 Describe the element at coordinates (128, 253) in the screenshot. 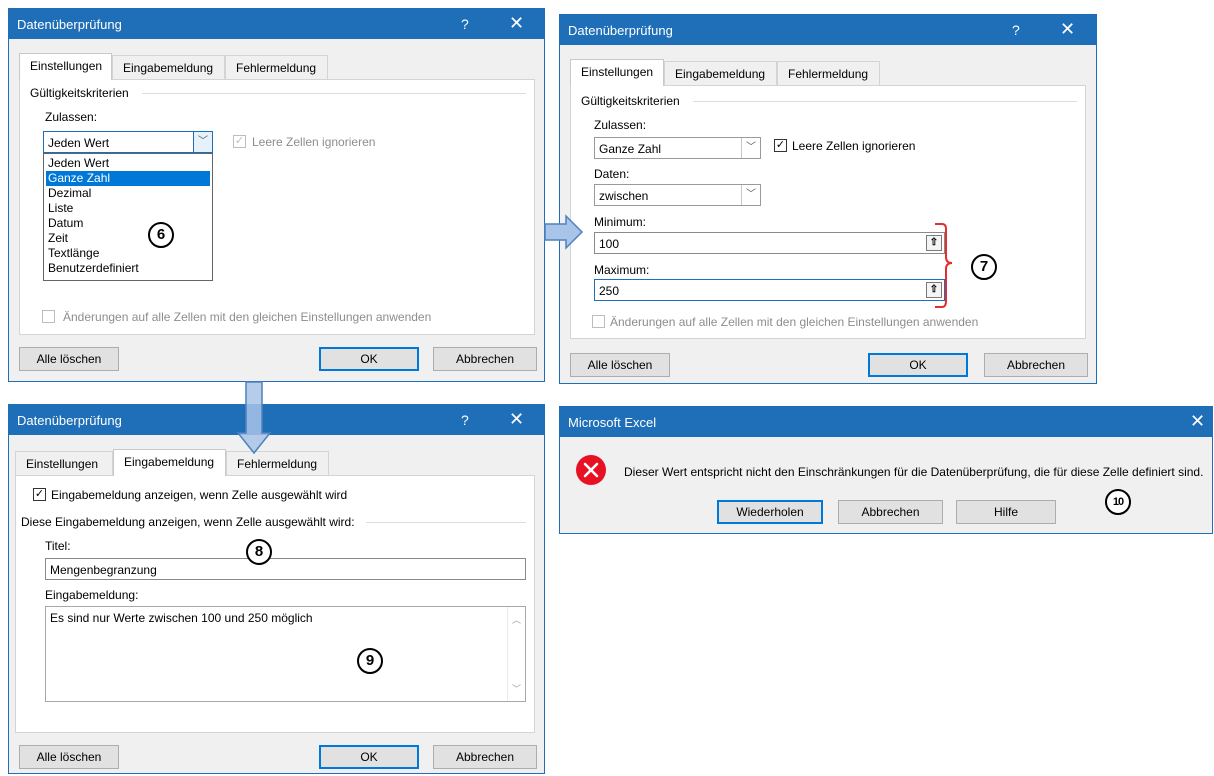

I see `dropdown-option: Textlänge` at that location.